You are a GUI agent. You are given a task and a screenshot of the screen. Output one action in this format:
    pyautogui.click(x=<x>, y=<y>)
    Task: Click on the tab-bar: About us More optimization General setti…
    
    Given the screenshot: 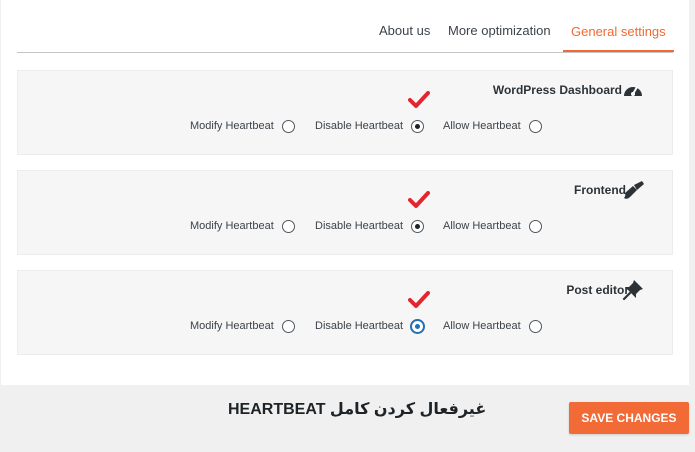 What is the action you would take?
    pyautogui.click(x=345, y=33)
    